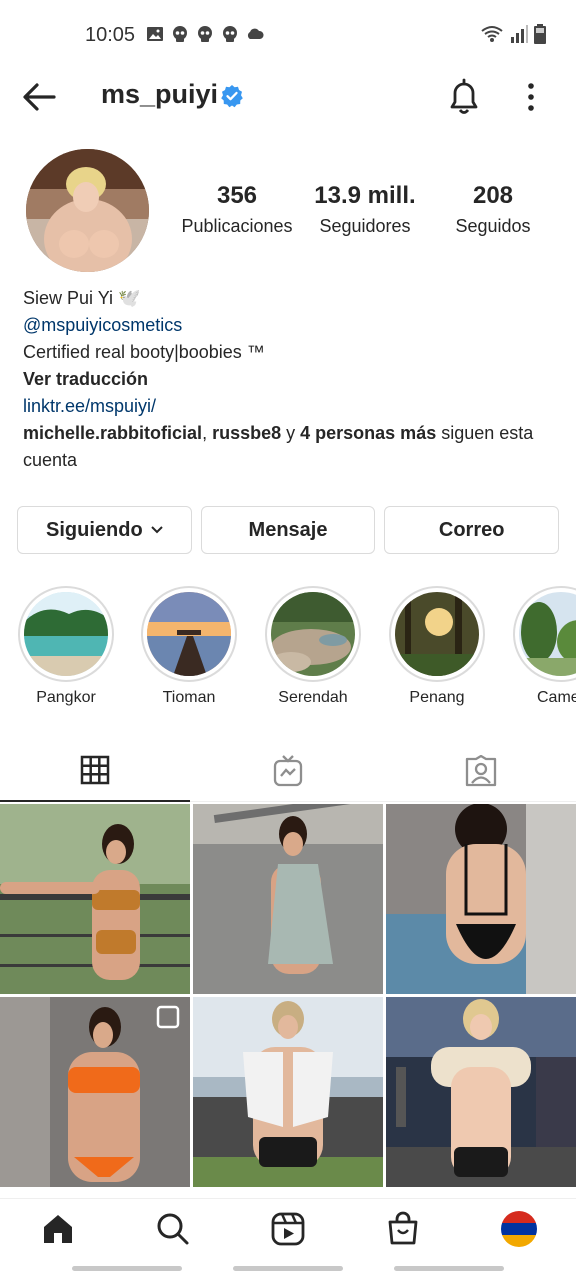  Describe the element at coordinates (156, 530) in the screenshot. I see `chevron-down-icon` at that location.